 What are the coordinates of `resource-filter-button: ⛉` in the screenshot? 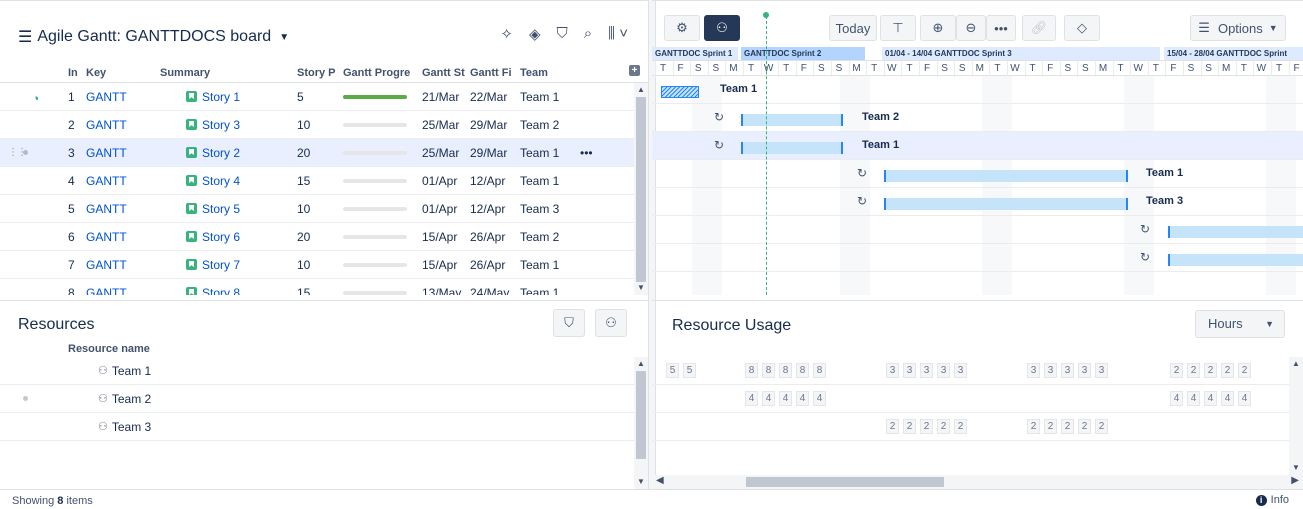 It's located at (569, 323).